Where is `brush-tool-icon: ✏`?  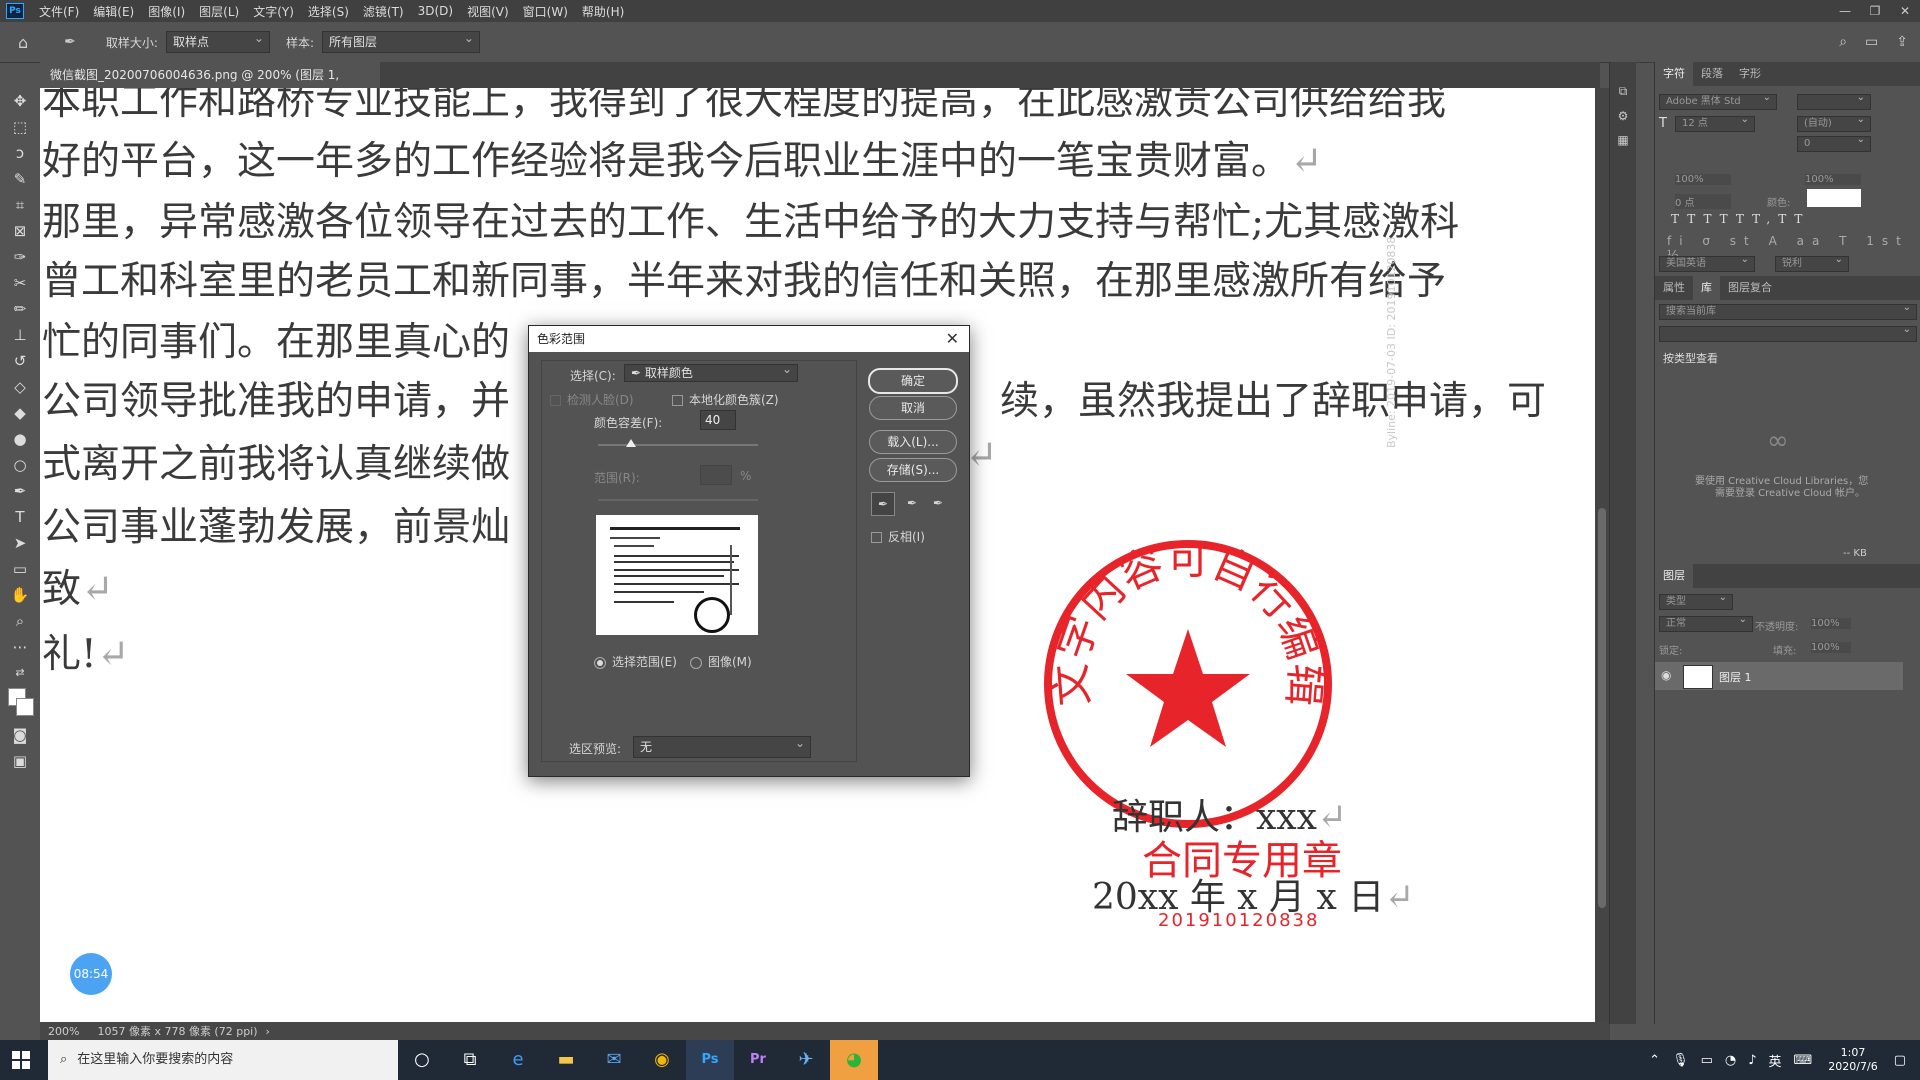 brush-tool-icon: ✏ is located at coordinates (20, 309).